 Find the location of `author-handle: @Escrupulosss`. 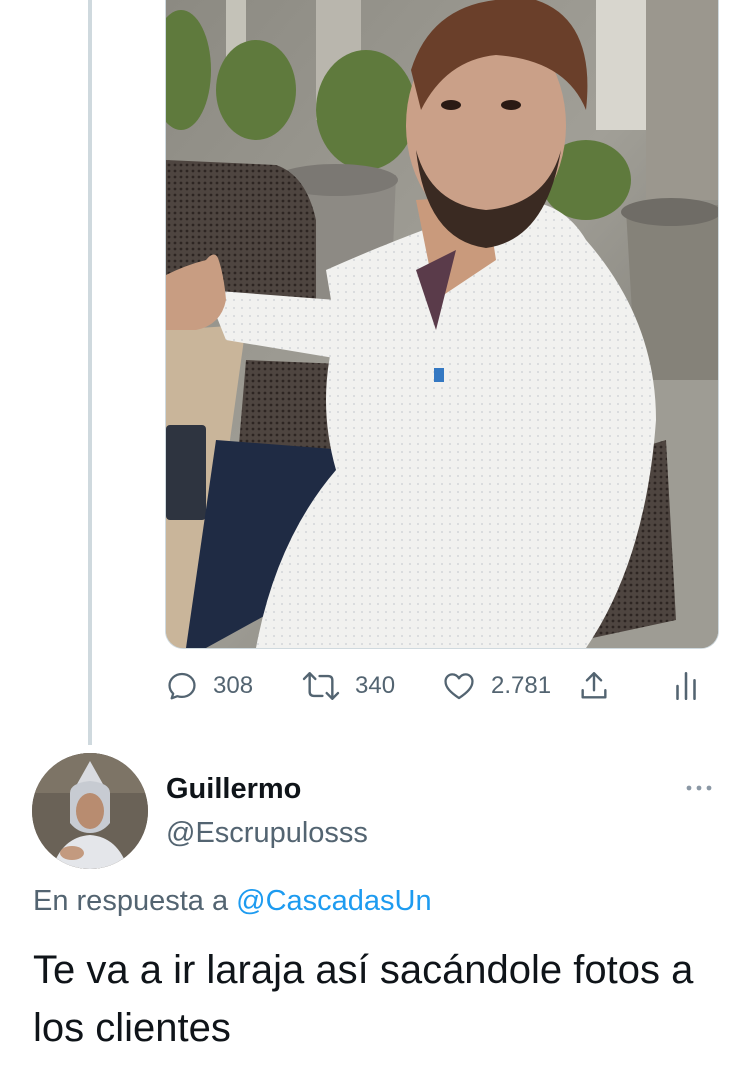

author-handle: @Escrupulosss is located at coordinates (267, 833).